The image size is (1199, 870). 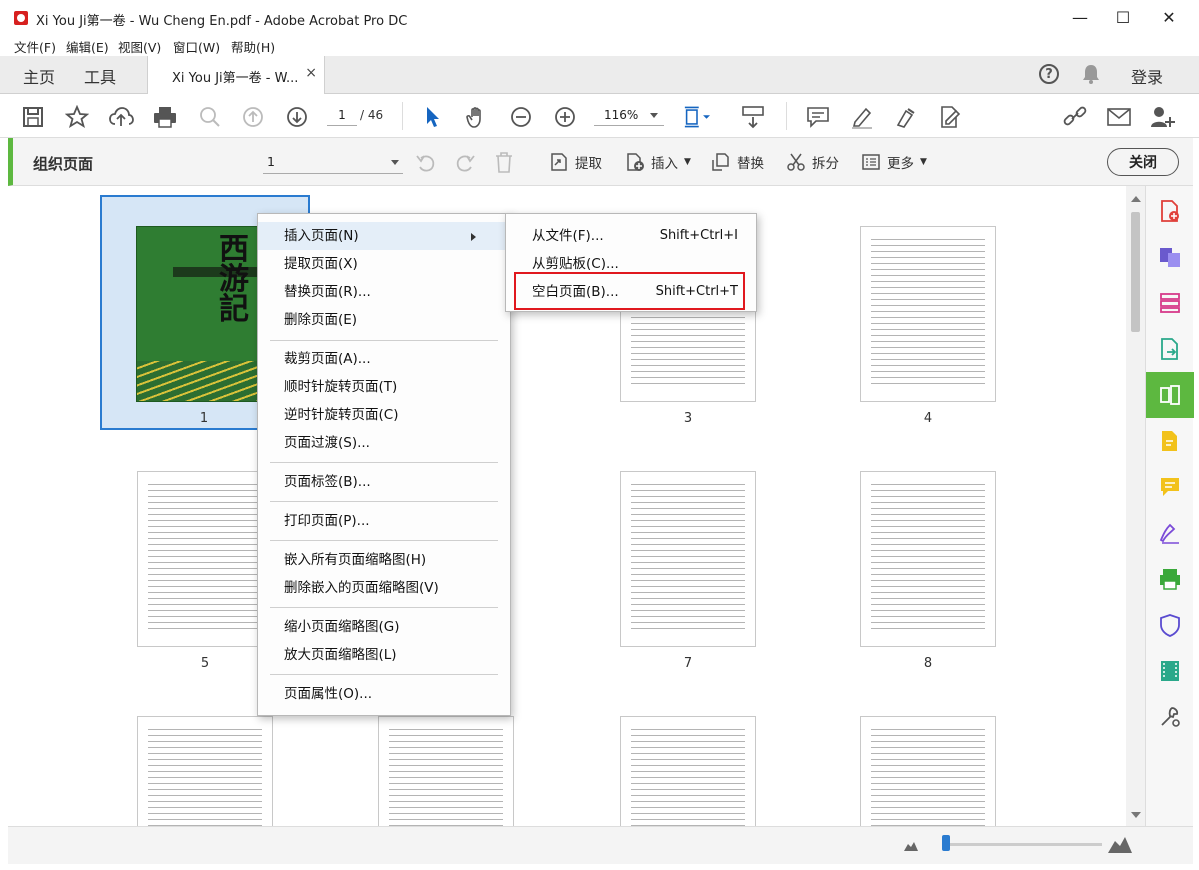 I want to click on tab-tools: 工具, so click(x=100, y=76).